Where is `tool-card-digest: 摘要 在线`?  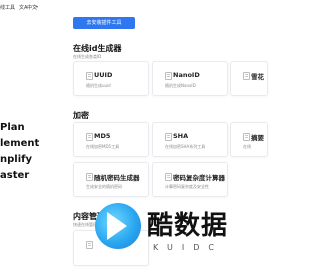
tool-card-digest: 摘要 在线 is located at coordinates (249, 139).